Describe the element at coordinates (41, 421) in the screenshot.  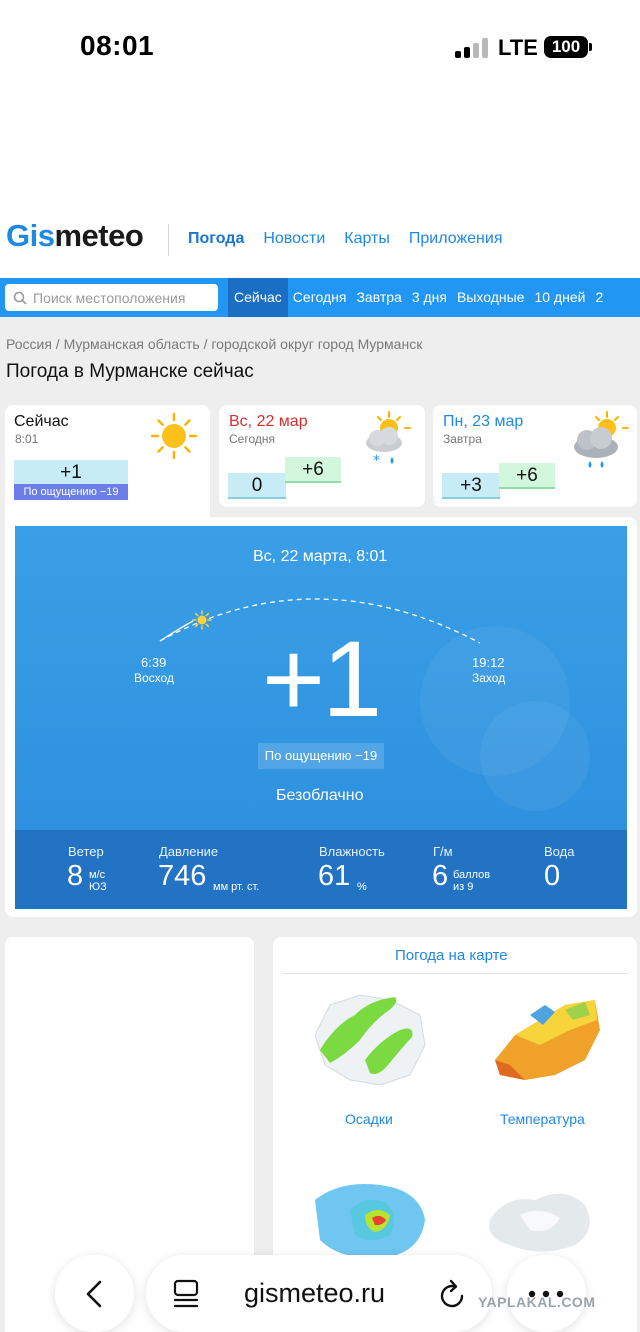
I see `now-title: Сейчас` at that location.